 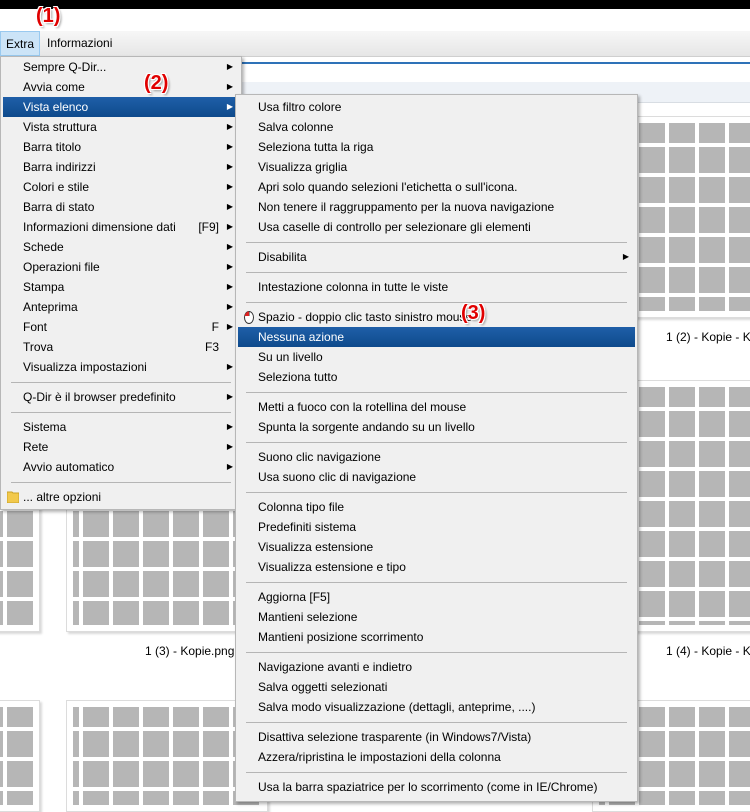 I want to click on menu-item-colonna-tipo-file: Colonna tipo file, so click(x=436, y=507).